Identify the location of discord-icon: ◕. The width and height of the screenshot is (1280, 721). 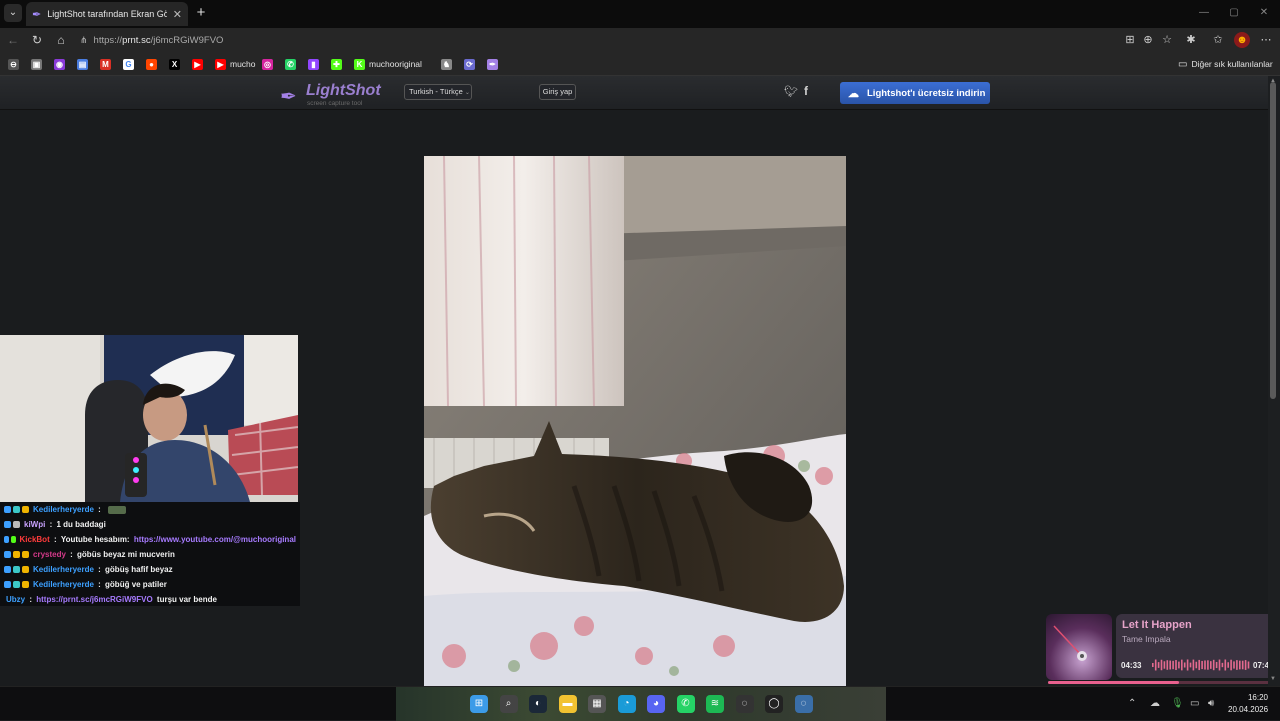
(656, 704).